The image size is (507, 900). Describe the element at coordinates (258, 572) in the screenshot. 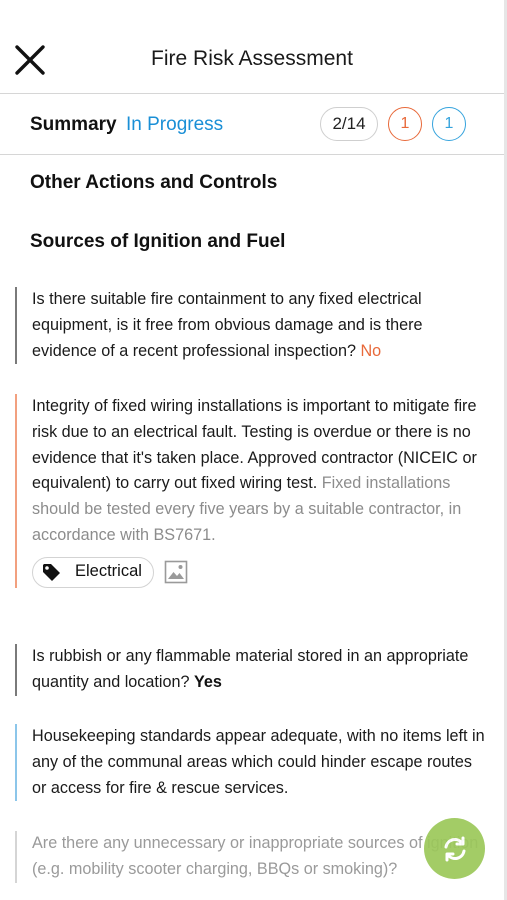

I see `tag-row: Electrical` at that location.